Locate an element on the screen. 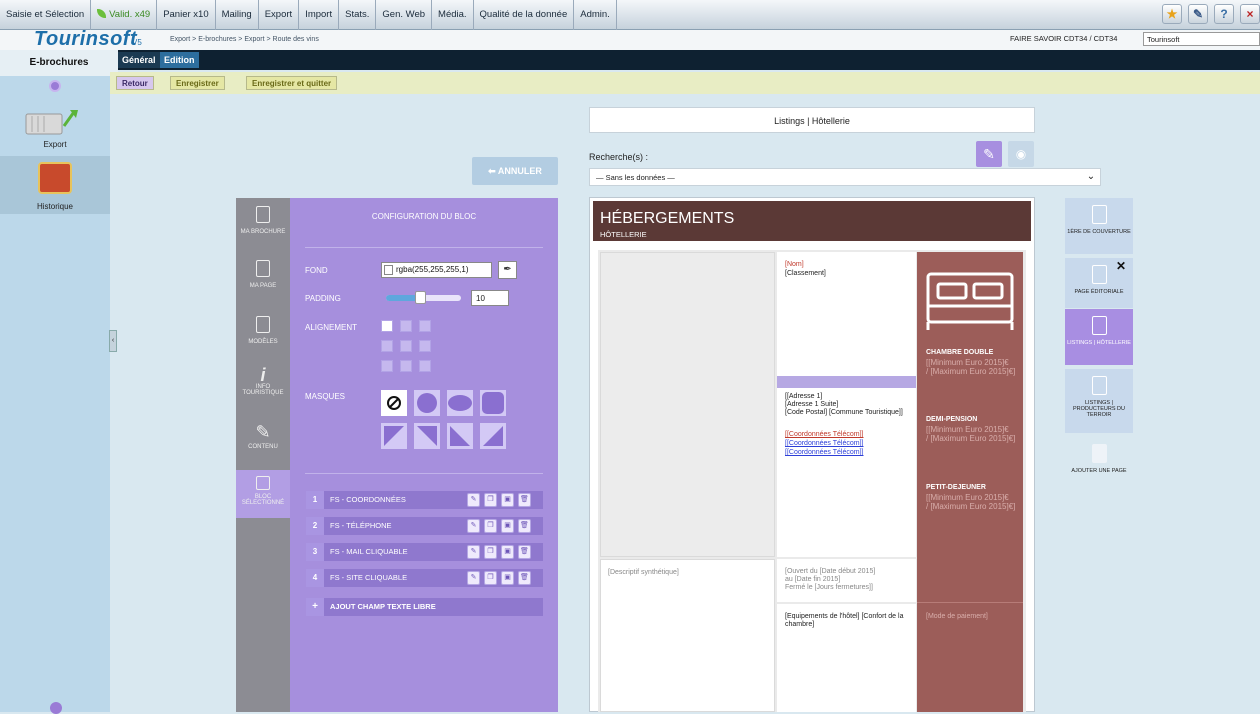  tab-general: Général is located at coordinates (139, 60).